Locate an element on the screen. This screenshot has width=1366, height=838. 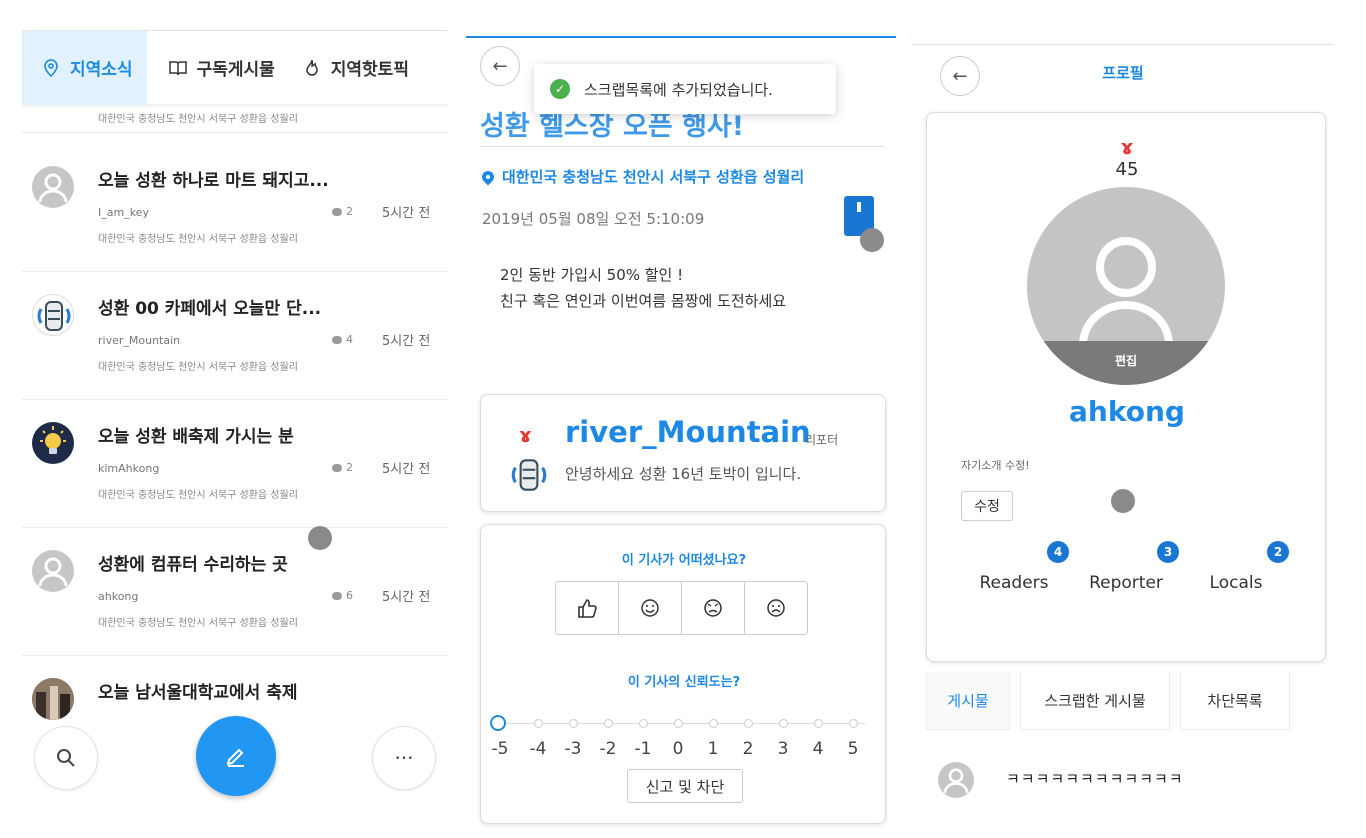
sad-icon is located at coordinates (776, 608).